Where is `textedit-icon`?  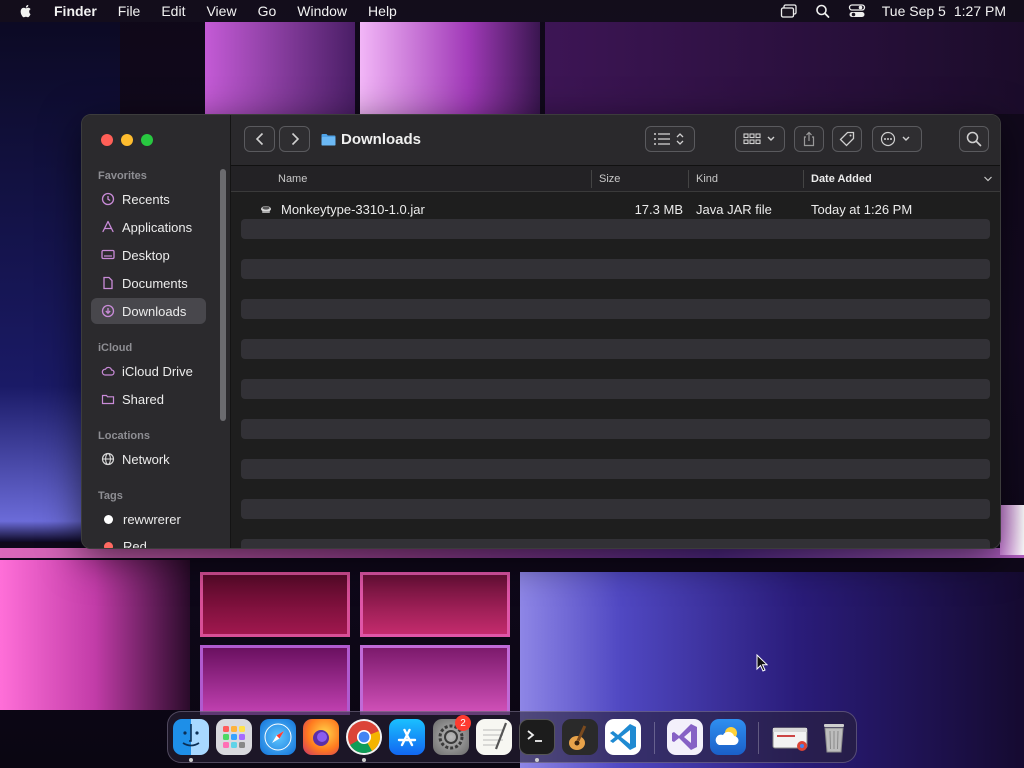
textedit-icon is located at coordinates (494, 737).